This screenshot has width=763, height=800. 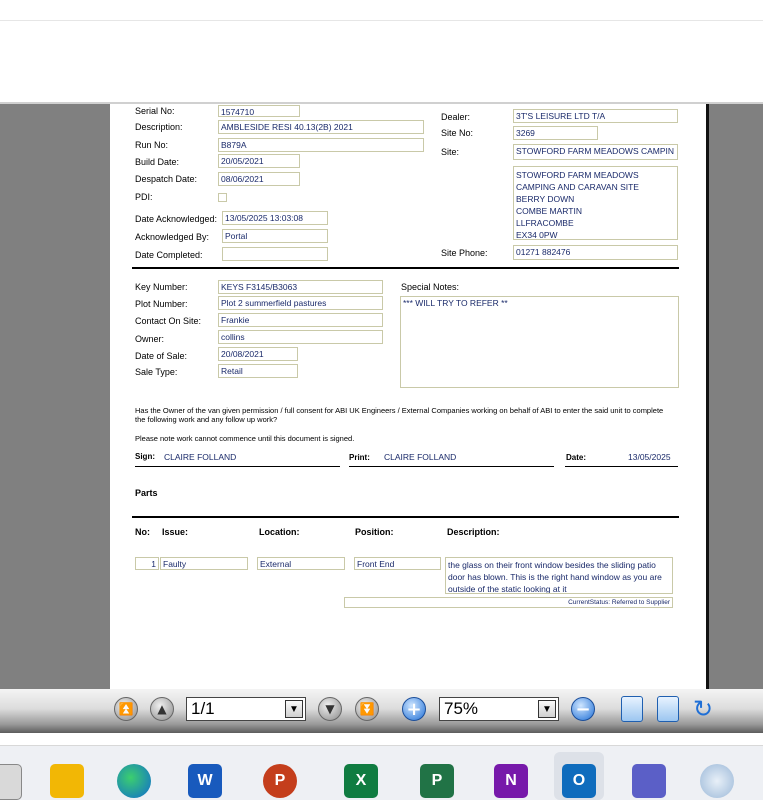 I want to click on address-line: LLFRACOMBE, so click(x=545, y=223).